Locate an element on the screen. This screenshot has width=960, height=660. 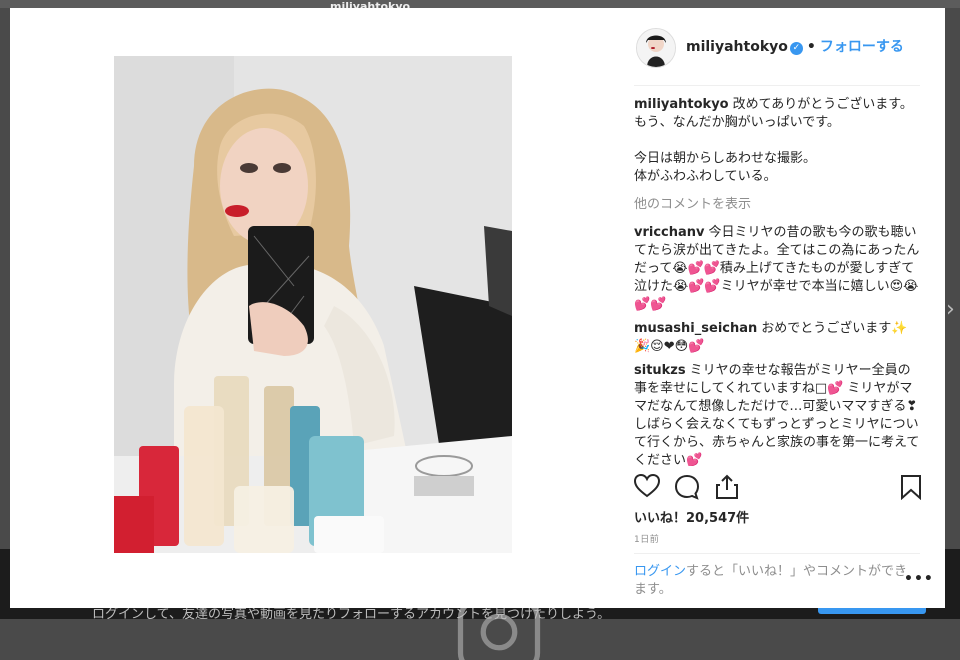
caption-blank-line is located at coordinates (777, 141).